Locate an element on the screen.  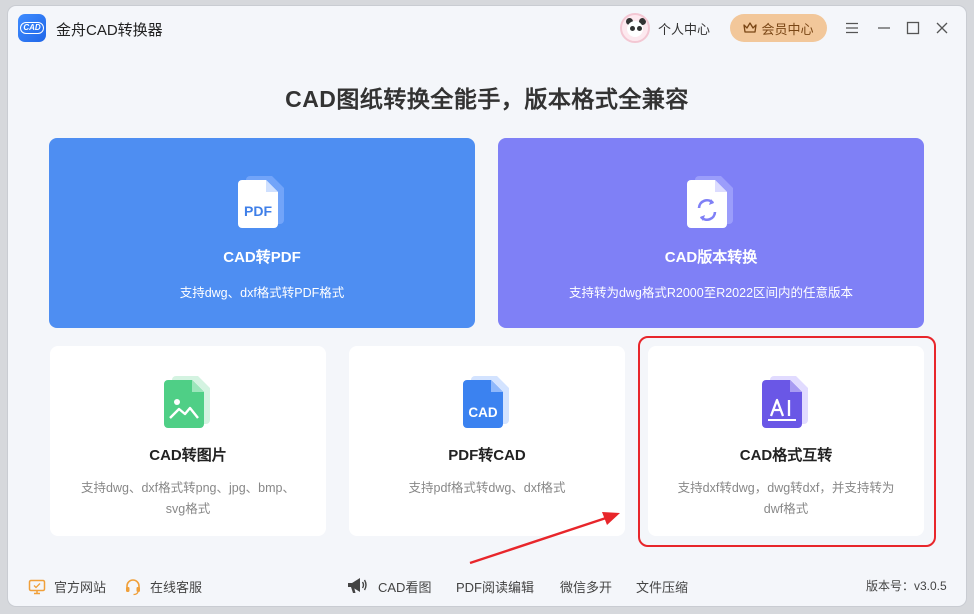
maximize-icon is located at coordinates (913, 28).